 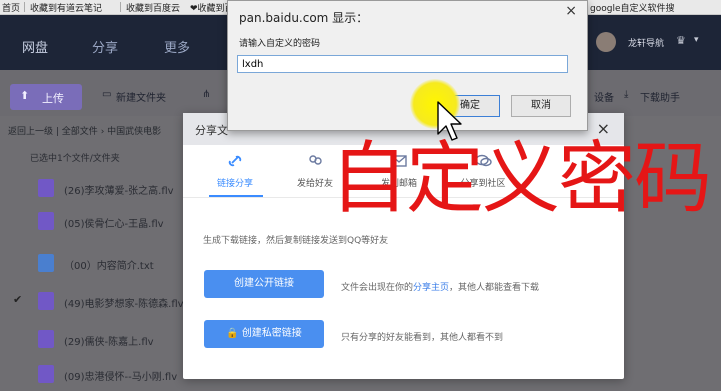 I want to click on new-folder-icon: ▭, so click(x=107, y=94).